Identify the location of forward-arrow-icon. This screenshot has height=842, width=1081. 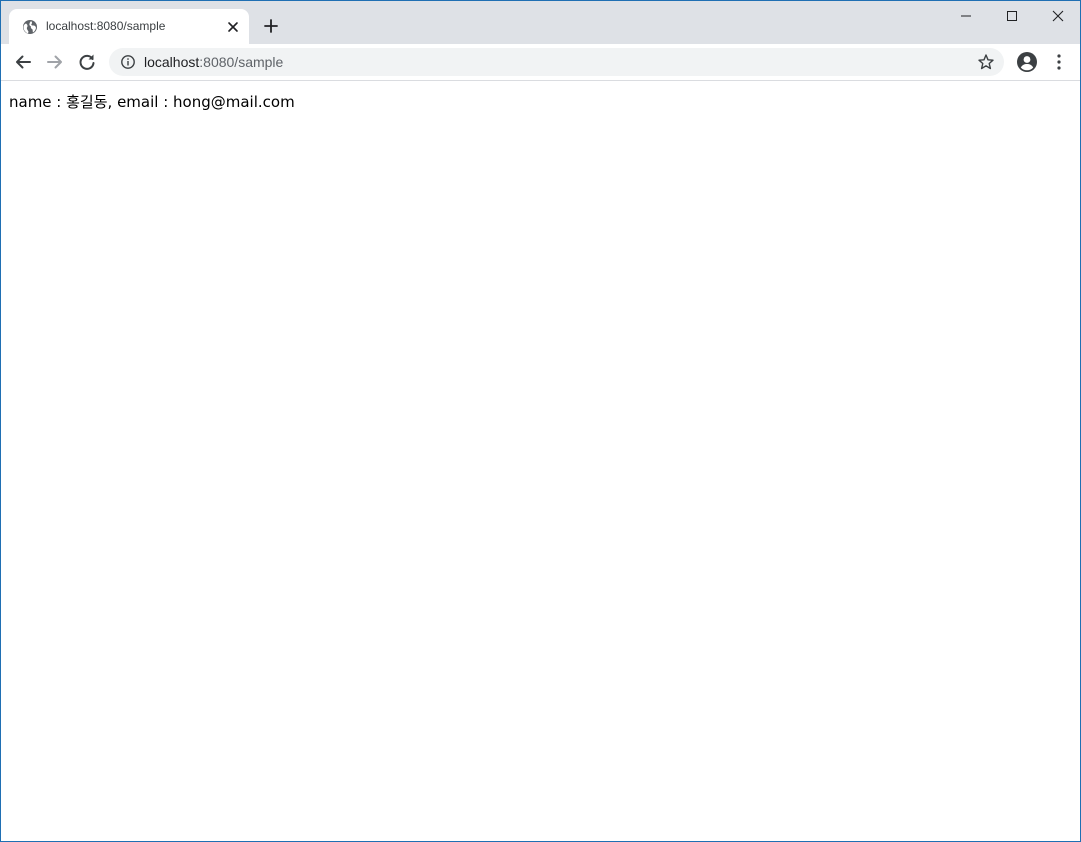
(55, 62).